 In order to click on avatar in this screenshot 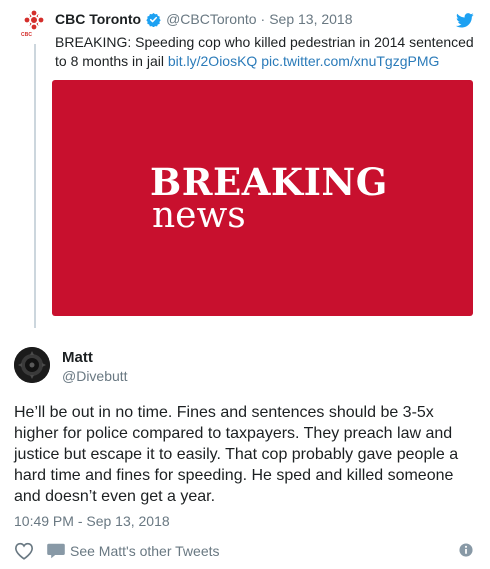, I will do `click(32, 365)`.